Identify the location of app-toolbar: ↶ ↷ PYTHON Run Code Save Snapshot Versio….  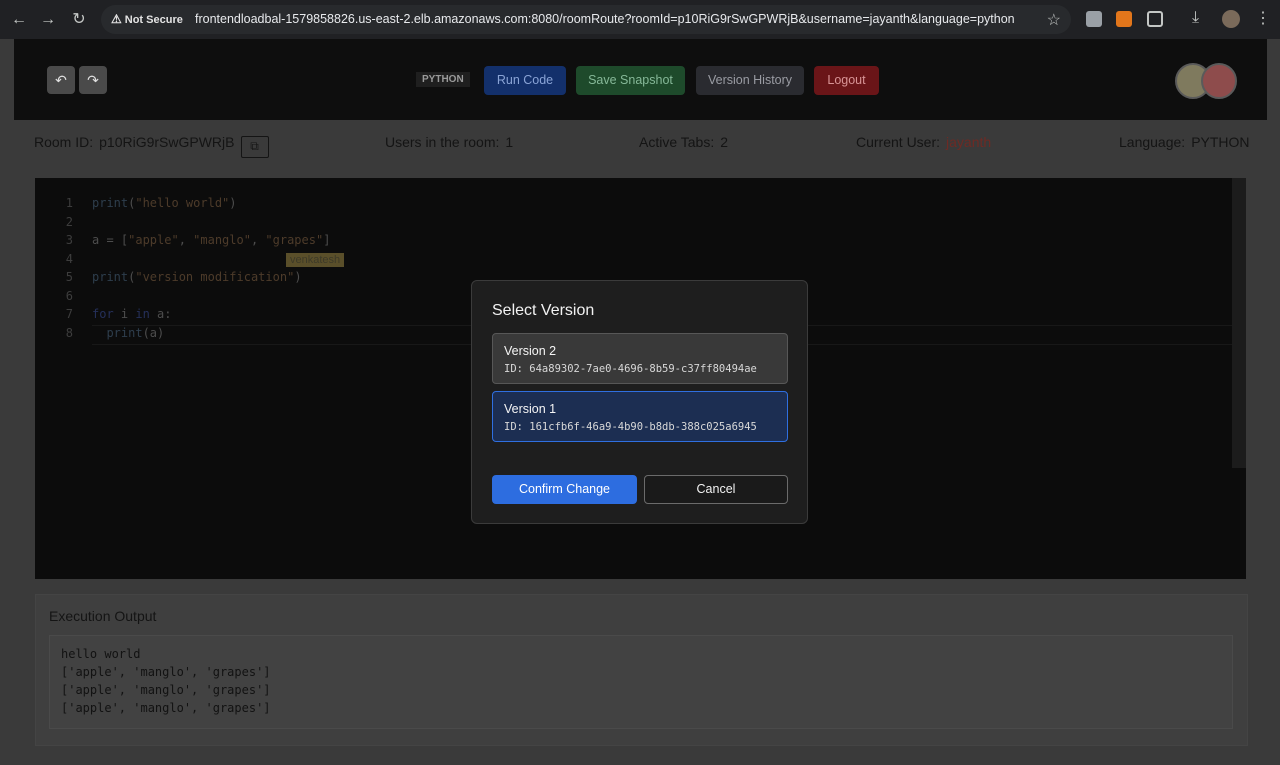
(640, 79).